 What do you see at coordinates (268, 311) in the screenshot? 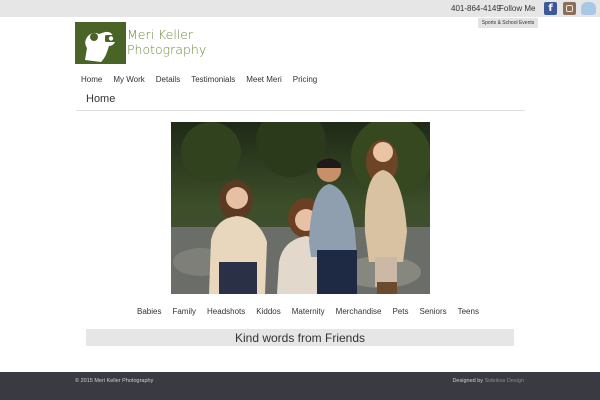
I see `category-kiddos: Kiddos` at bounding box center [268, 311].